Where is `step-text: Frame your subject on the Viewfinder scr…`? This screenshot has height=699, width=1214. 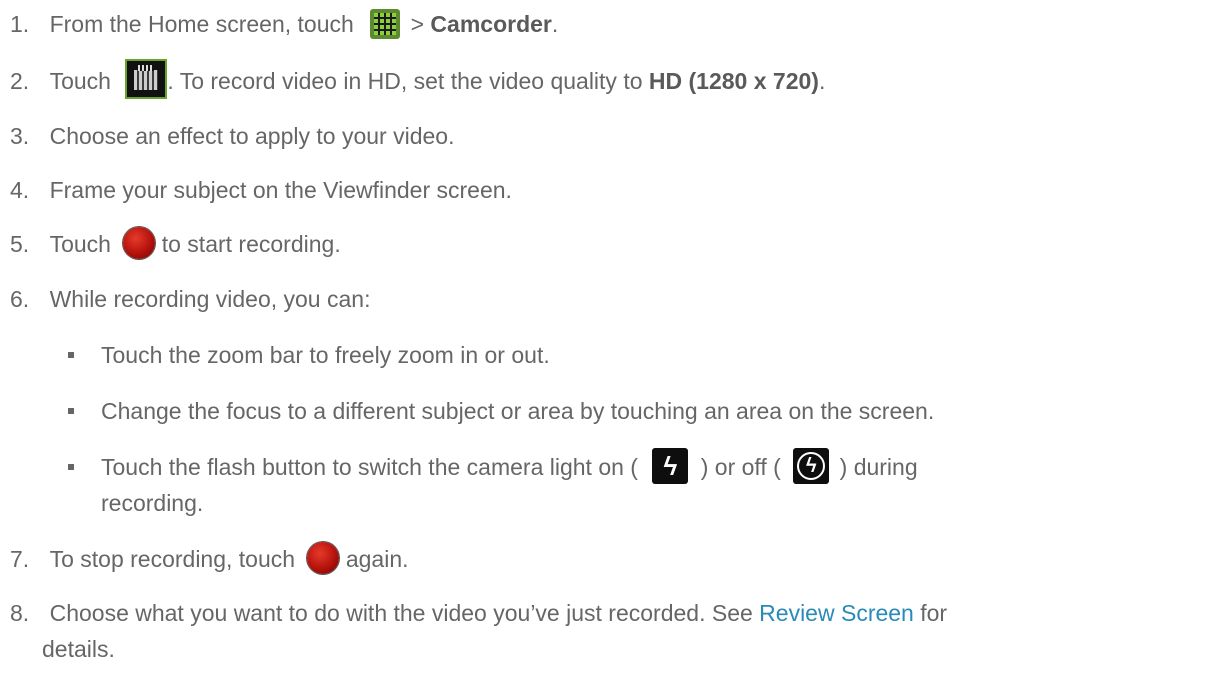 step-text: Frame your subject on the Viewfinder scr… is located at coordinates (280, 190).